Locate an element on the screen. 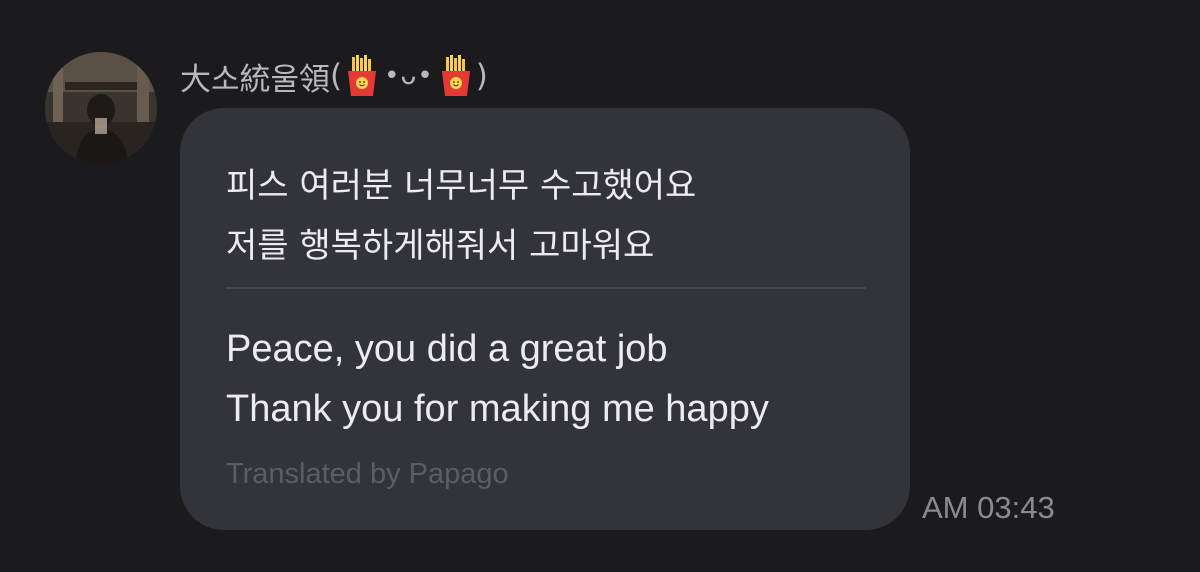 This screenshot has width=1200, height=572. translated-line: Peace, you did a great job is located at coordinates (447, 349).